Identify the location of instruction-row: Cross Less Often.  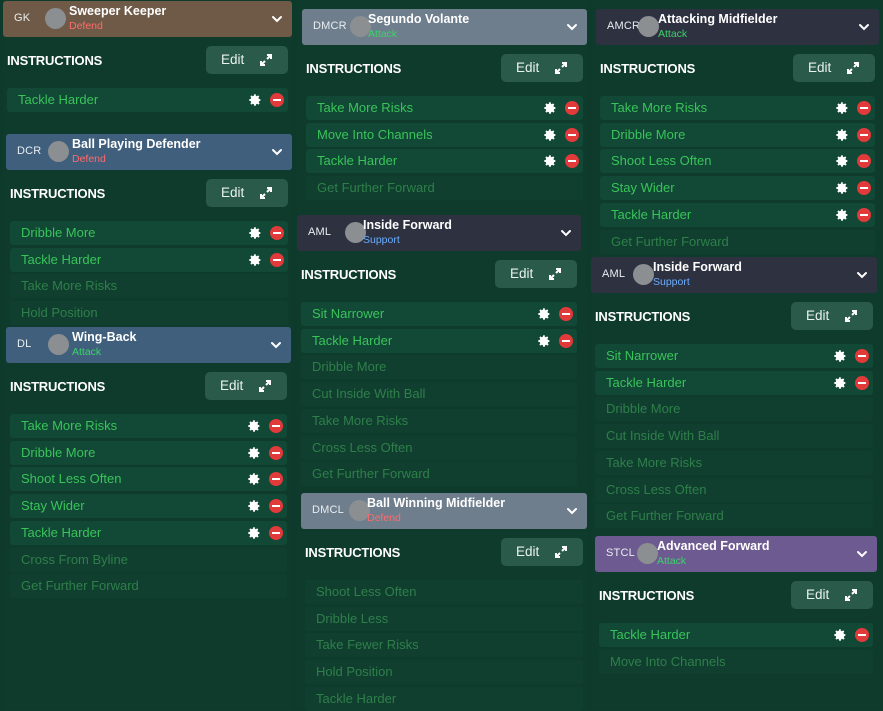
(734, 490).